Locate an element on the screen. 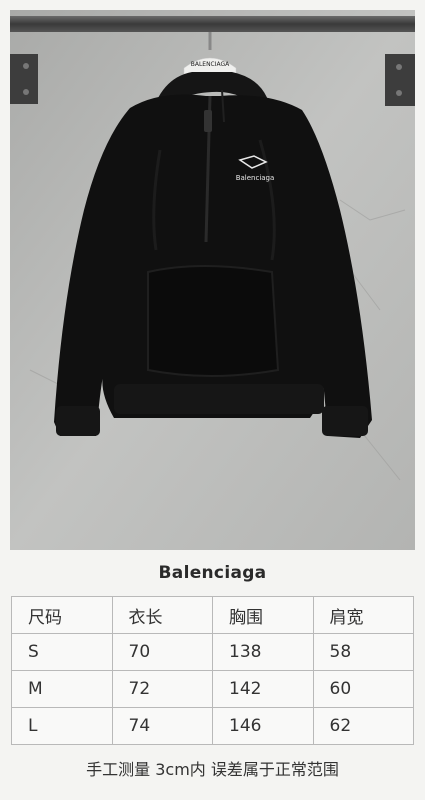  cell-length: 70 is located at coordinates (162, 652).